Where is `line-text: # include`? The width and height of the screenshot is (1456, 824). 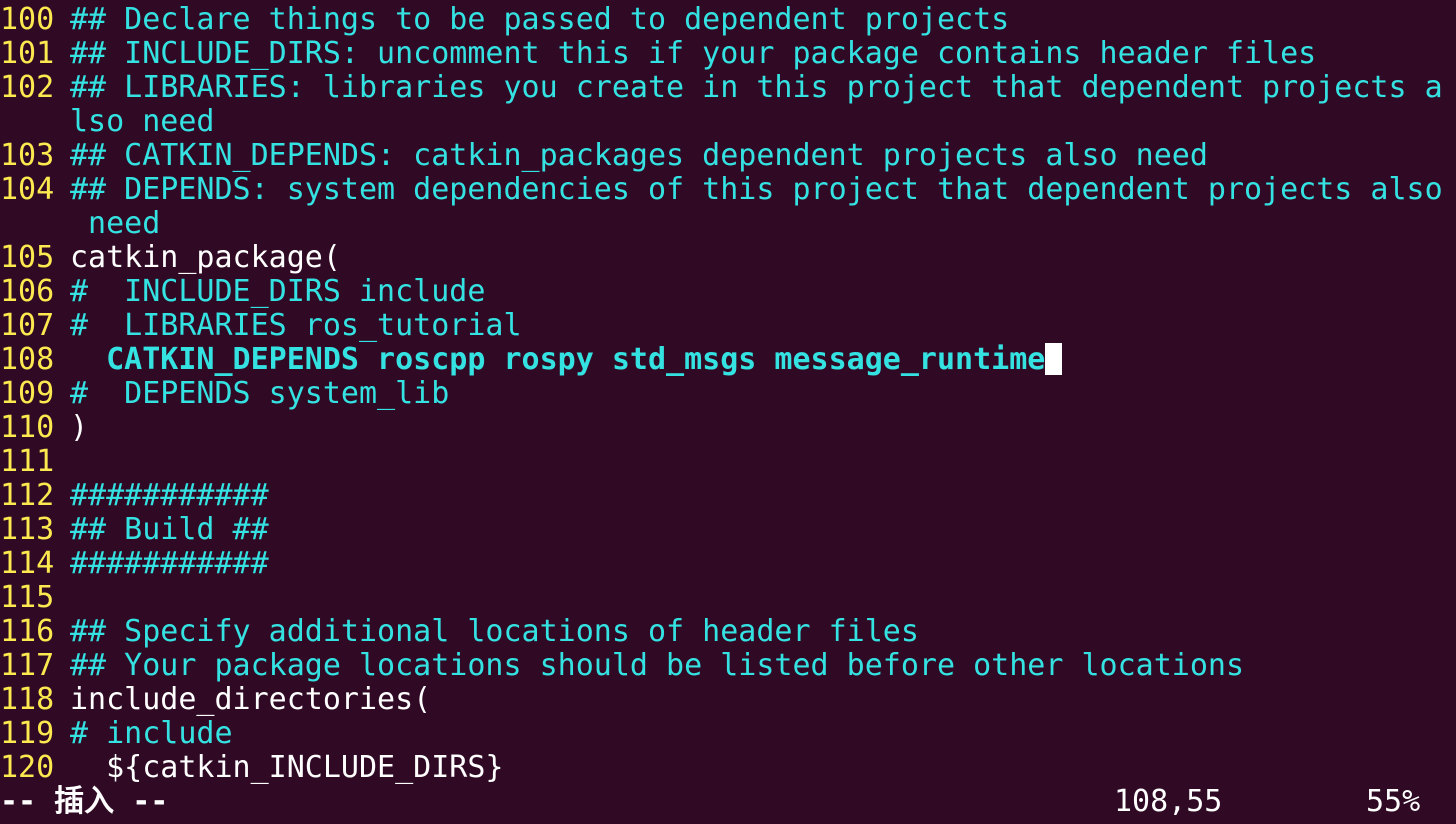
line-text: # include is located at coordinates (151, 734).